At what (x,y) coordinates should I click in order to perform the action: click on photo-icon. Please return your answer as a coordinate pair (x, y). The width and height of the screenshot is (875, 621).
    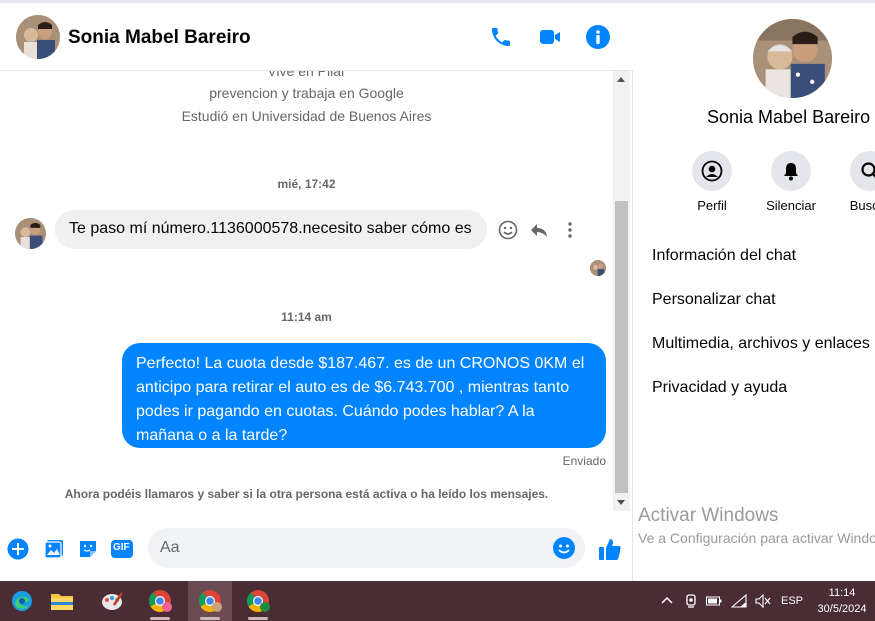
    Looking at the image, I should click on (54, 549).